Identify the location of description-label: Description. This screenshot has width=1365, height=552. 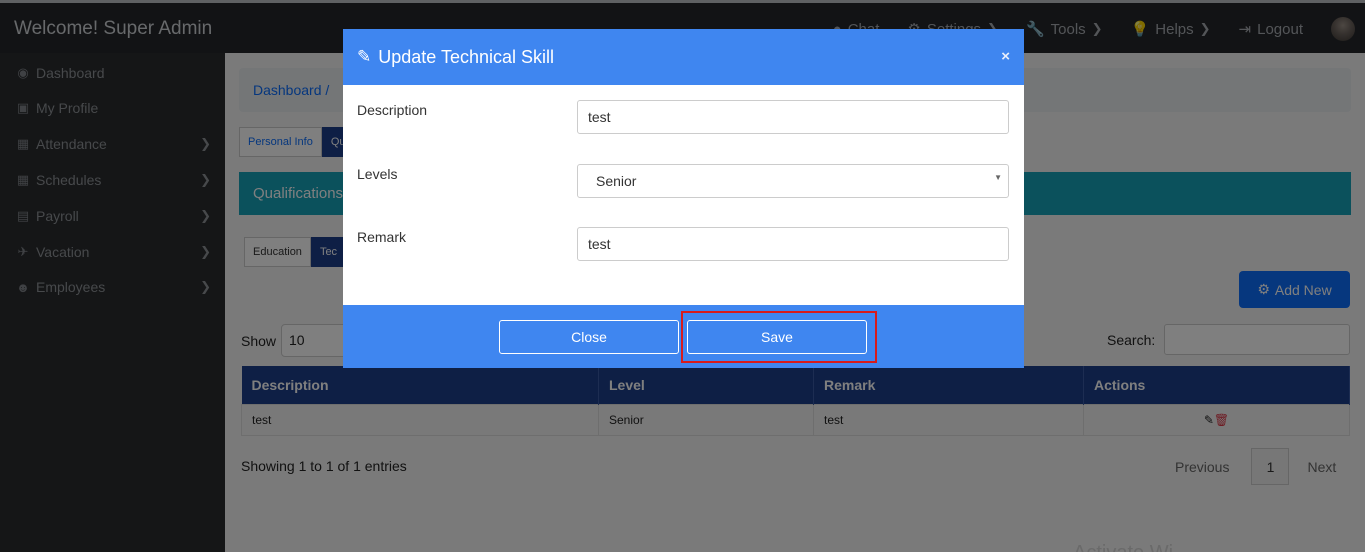
(392, 110).